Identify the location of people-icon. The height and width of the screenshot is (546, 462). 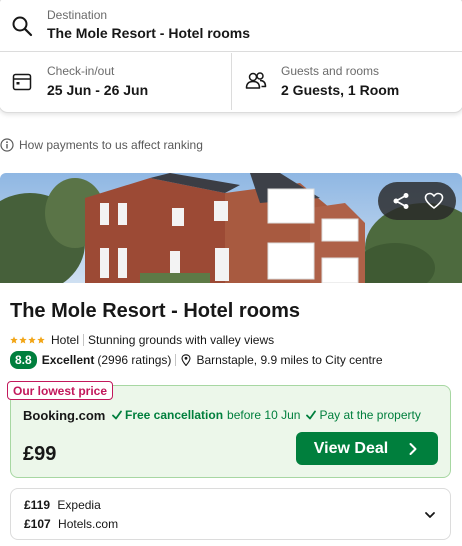
(256, 80).